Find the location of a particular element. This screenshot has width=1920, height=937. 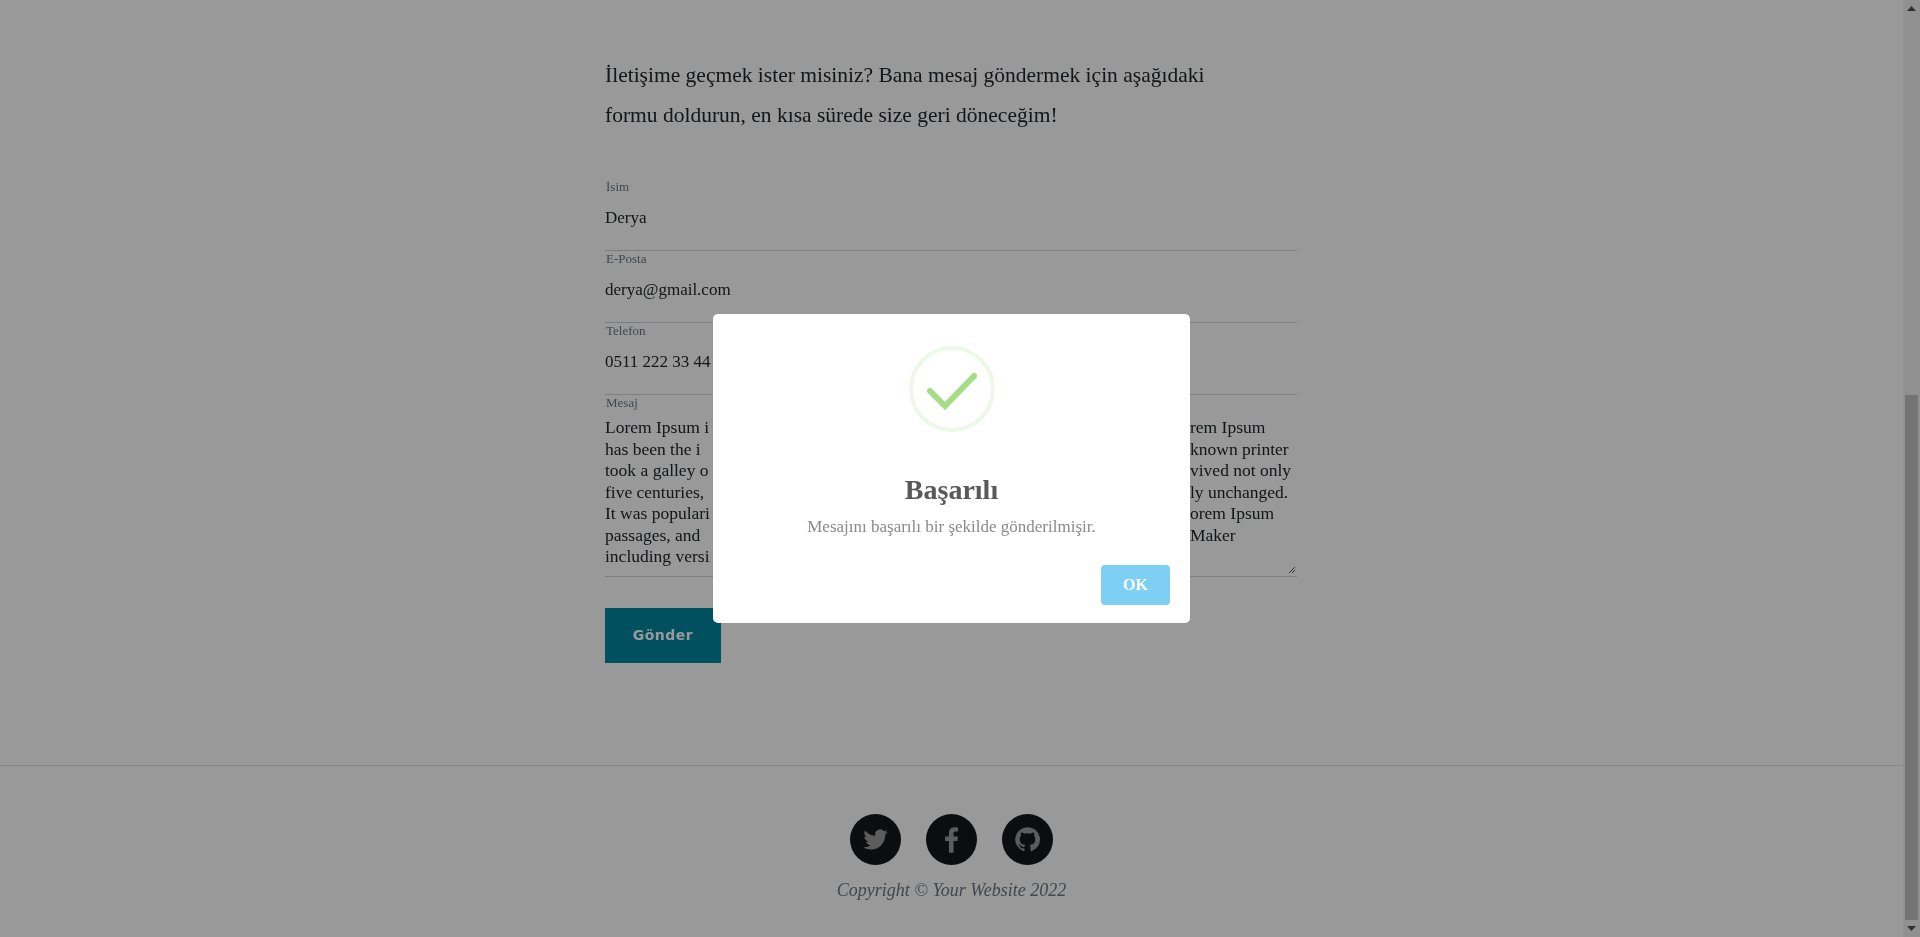

checkmark-icon is located at coordinates (951, 389).